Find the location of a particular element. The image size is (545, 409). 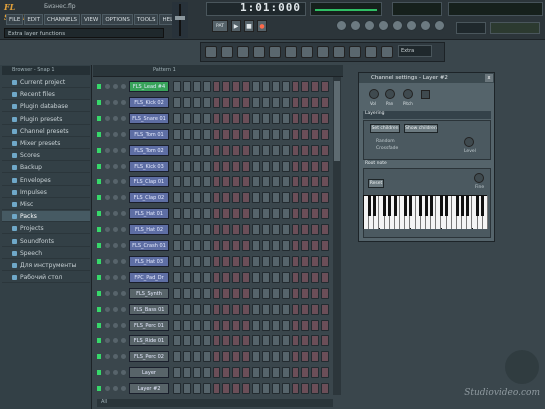

browser-item: Projects is located at coordinates (46, 229).